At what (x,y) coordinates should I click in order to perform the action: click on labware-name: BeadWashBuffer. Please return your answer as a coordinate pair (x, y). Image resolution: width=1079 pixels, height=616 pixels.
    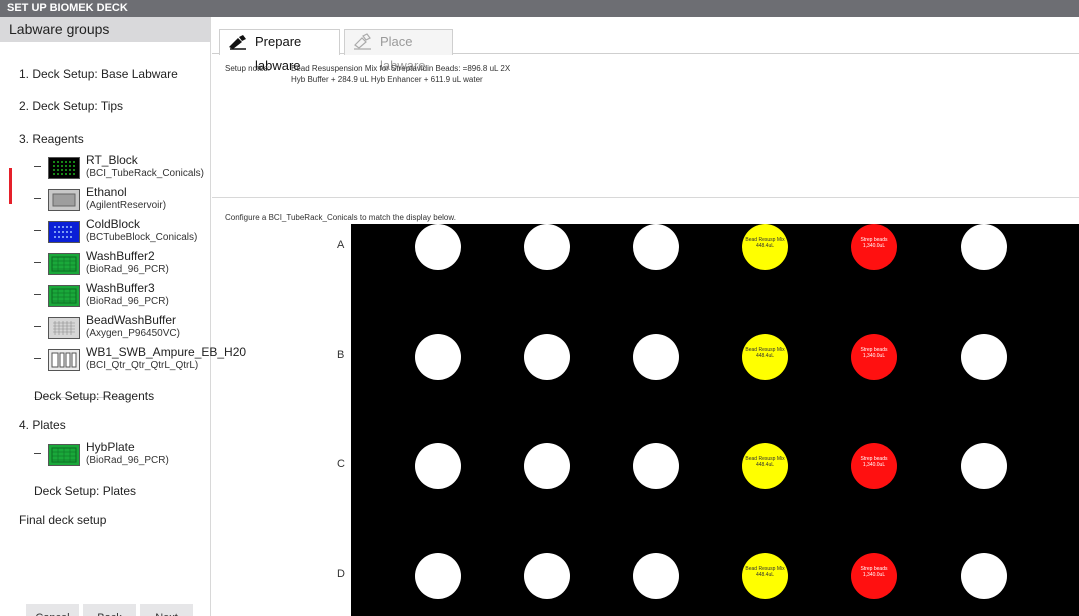
    Looking at the image, I should click on (131, 320).